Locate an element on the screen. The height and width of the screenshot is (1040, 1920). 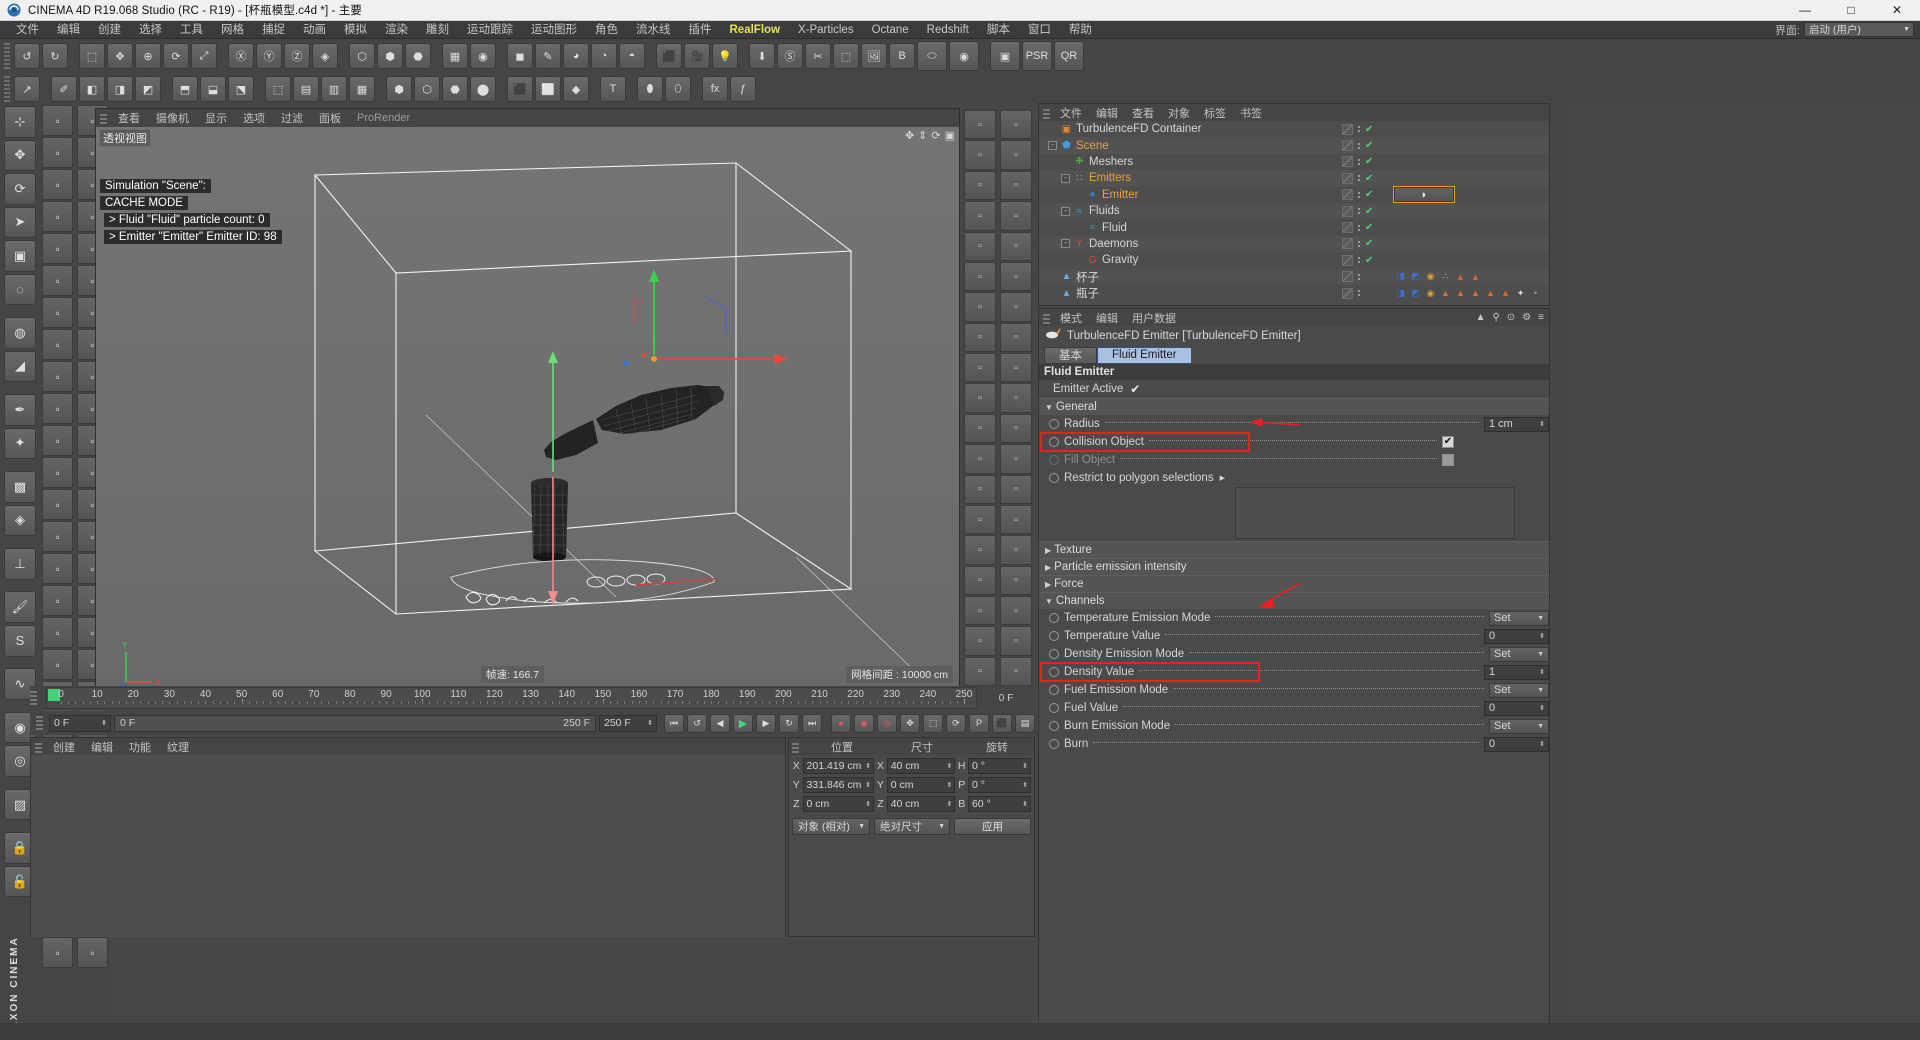
material-tag-icon: ◨ is located at coordinates (1400, 293).